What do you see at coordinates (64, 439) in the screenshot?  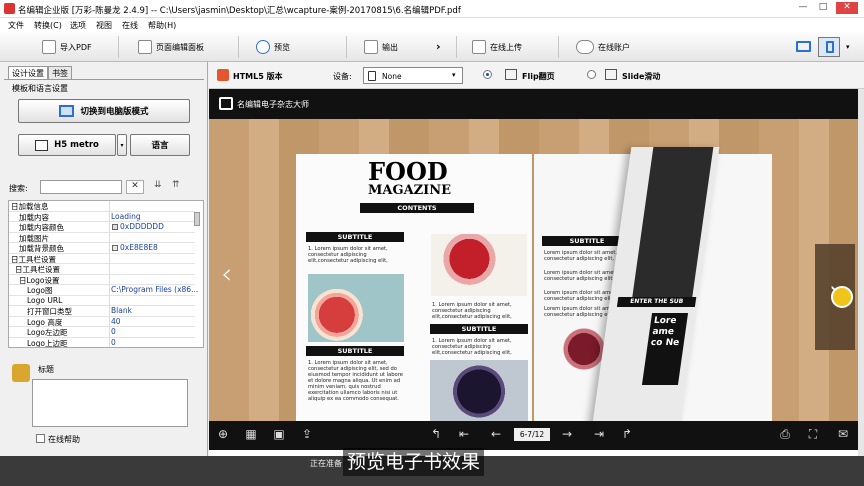 I see `online-help-label: 在线帮助` at bounding box center [64, 439].